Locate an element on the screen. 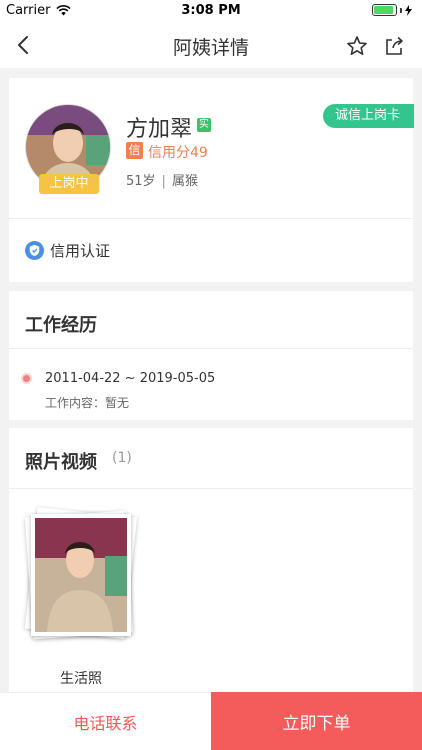 This screenshot has width=422, height=750. credit-verification: 信用认证 is located at coordinates (67, 250).